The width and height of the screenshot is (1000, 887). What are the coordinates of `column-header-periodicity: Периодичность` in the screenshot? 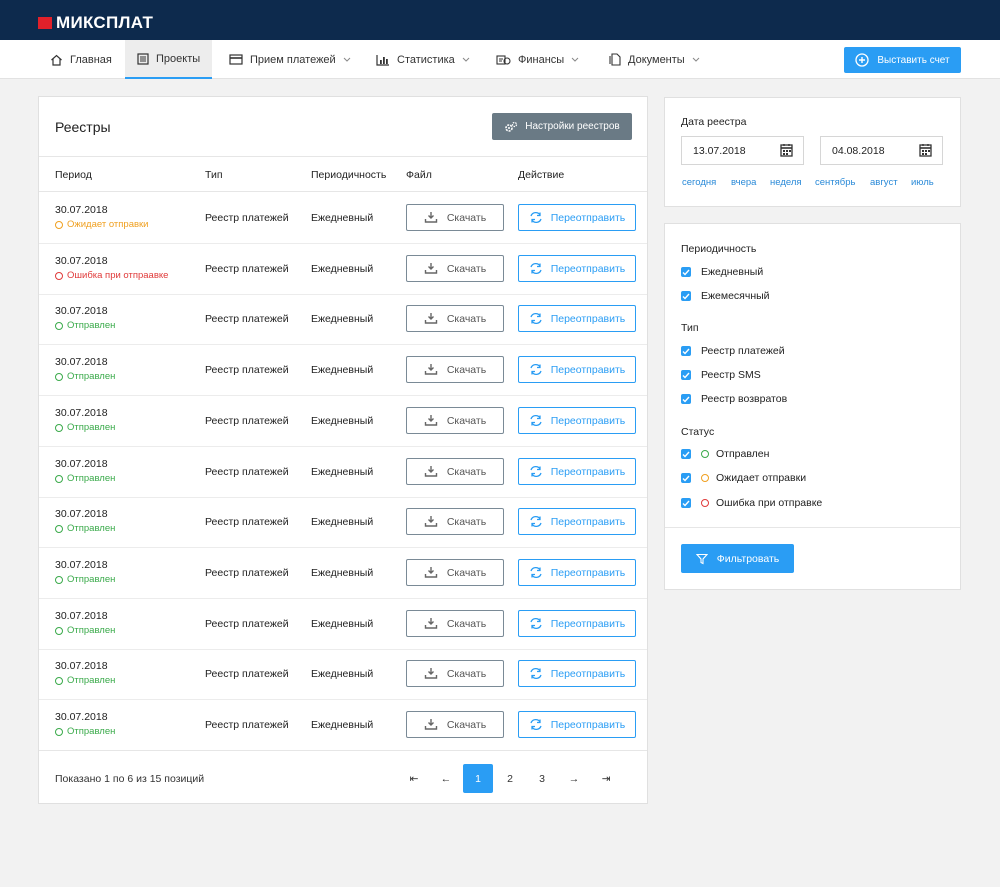 It's located at (348, 175).